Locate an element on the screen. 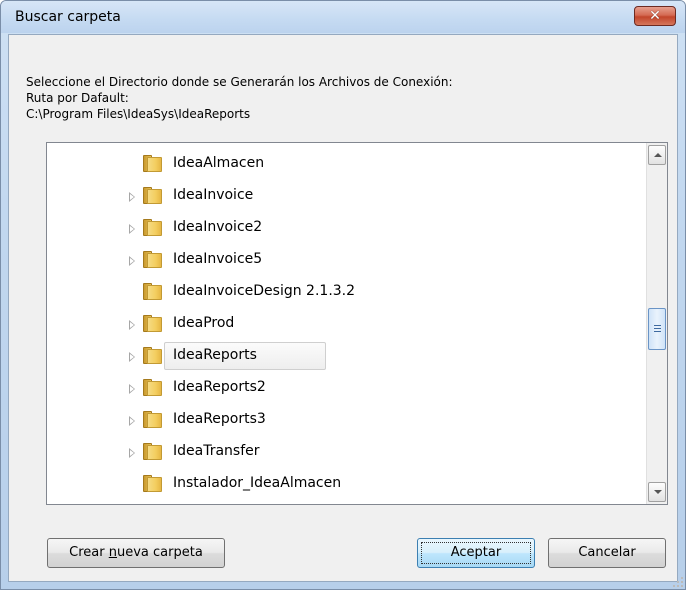 This screenshot has height=590, width=686. ok-label: Aceptar is located at coordinates (476, 552).